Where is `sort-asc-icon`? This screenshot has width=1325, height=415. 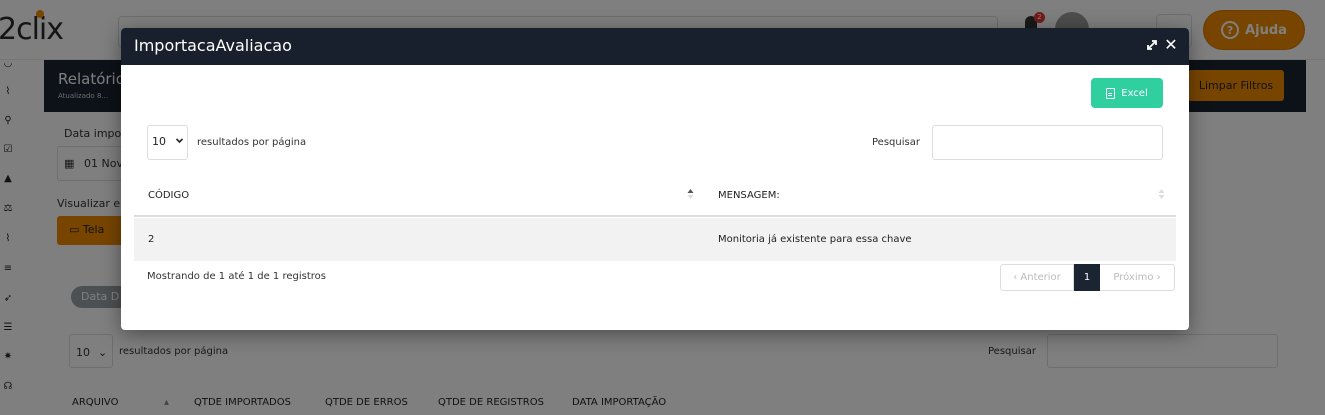 sort-asc-icon is located at coordinates (690, 194).